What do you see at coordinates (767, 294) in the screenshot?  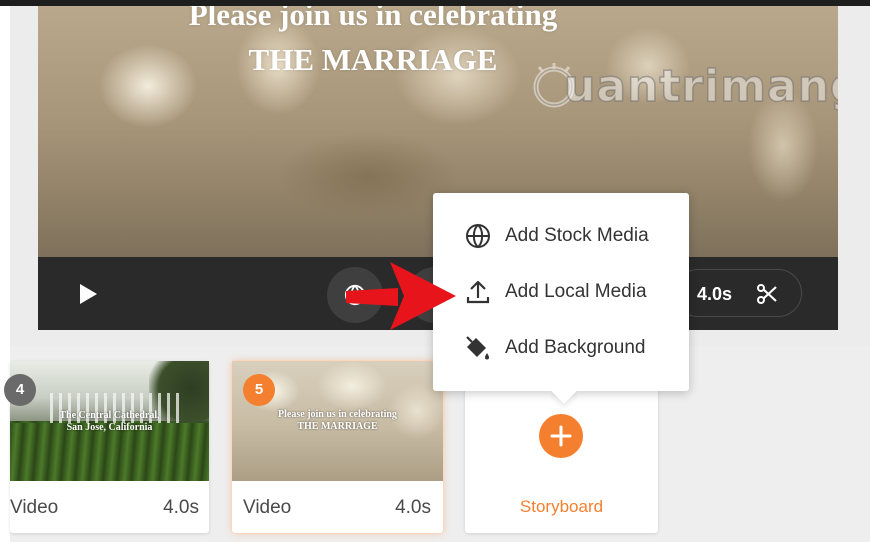 I see `scissors-icon` at bounding box center [767, 294].